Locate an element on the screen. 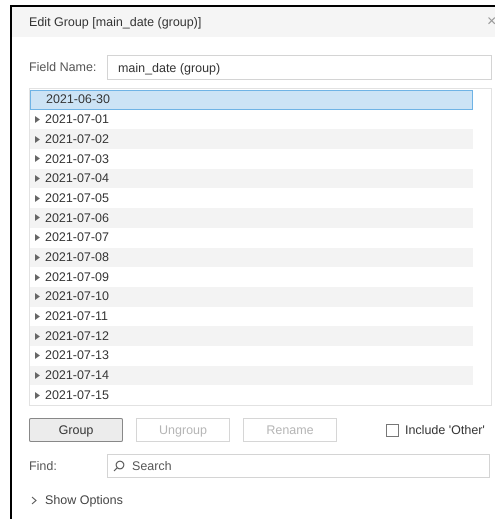  list-item: 2021-07-14 is located at coordinates (251, 376).